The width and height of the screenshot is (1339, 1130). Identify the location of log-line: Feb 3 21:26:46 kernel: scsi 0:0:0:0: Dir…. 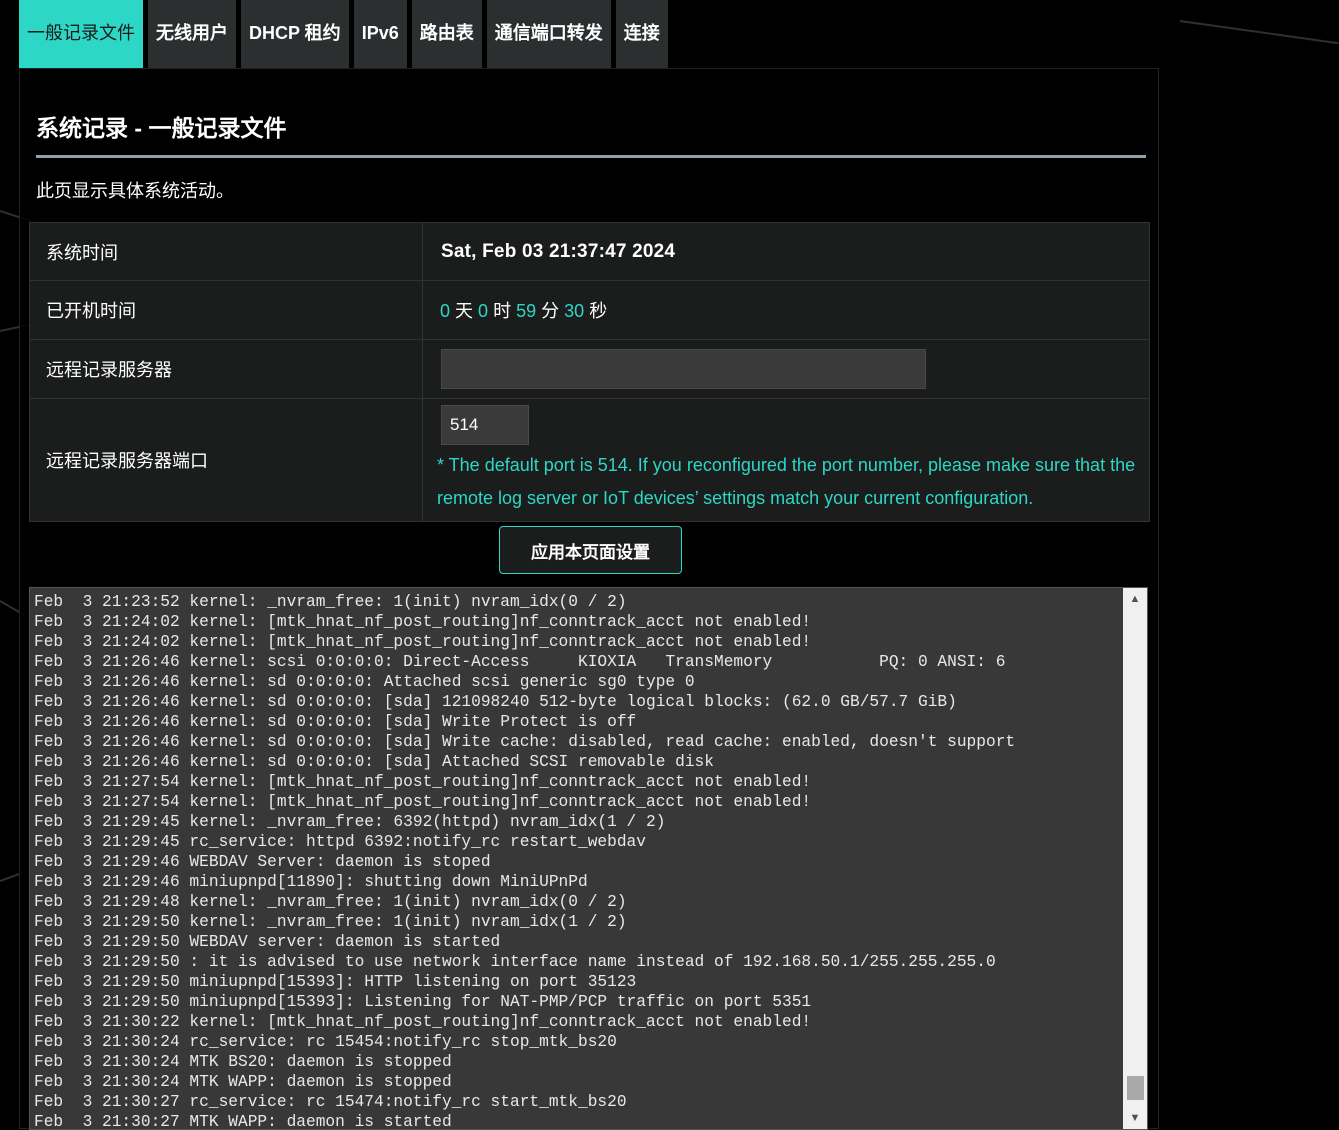
(520, 662).